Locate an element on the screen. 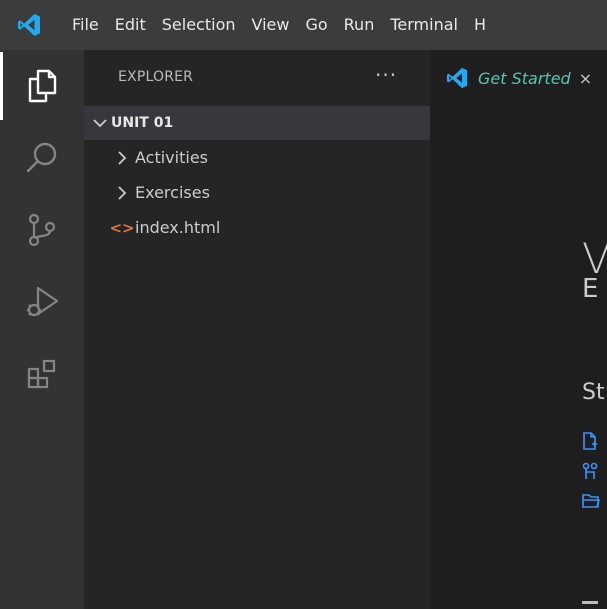  explorer-title: EXPLORER is located at coordinates (156, 77).